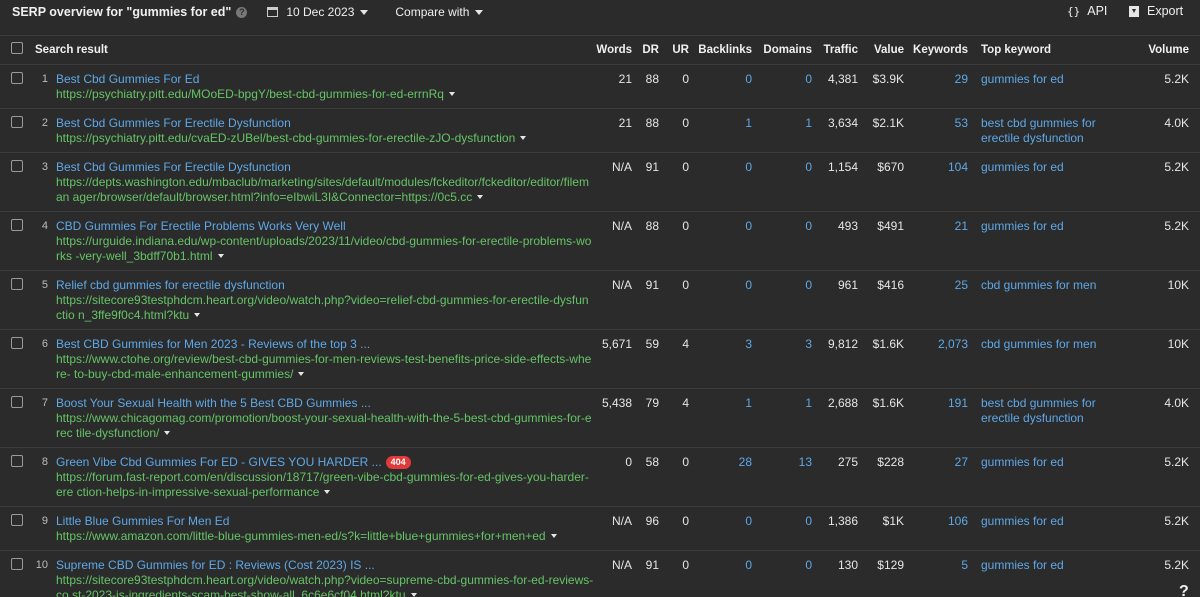 The width and height of the screenshot is (1200, 597). I want to click on domains-link: 3, so click(782, 359).